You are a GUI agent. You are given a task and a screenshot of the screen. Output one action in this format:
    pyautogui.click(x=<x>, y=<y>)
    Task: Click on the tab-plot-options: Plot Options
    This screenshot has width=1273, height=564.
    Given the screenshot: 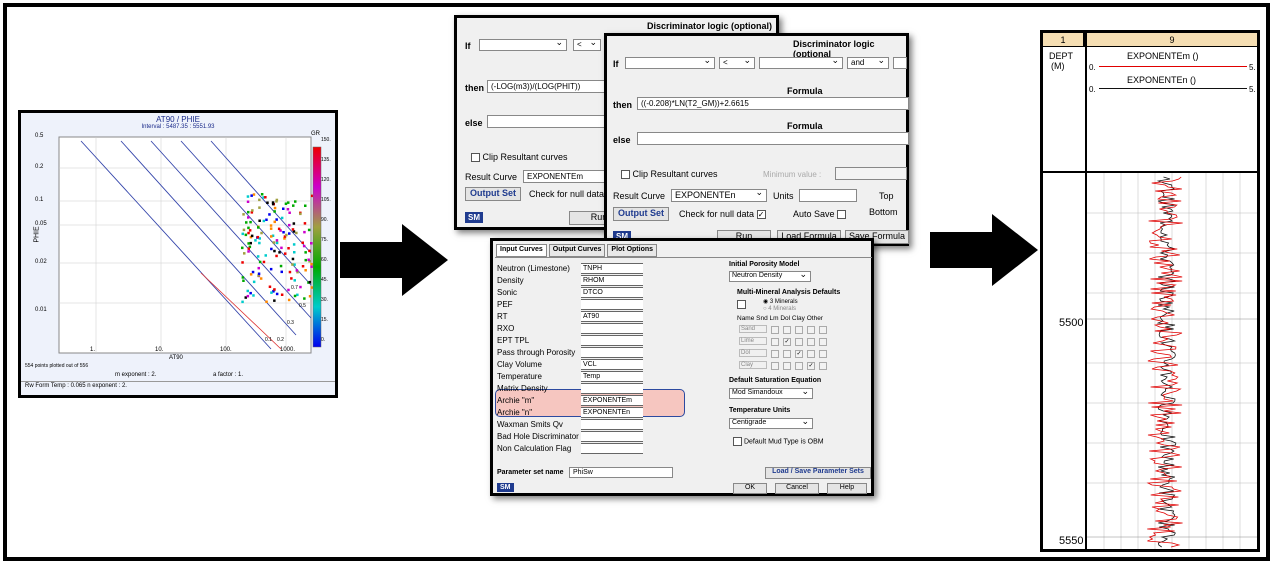 What is the action you would take?
    pyautogui.click(x=632, y=250)
    